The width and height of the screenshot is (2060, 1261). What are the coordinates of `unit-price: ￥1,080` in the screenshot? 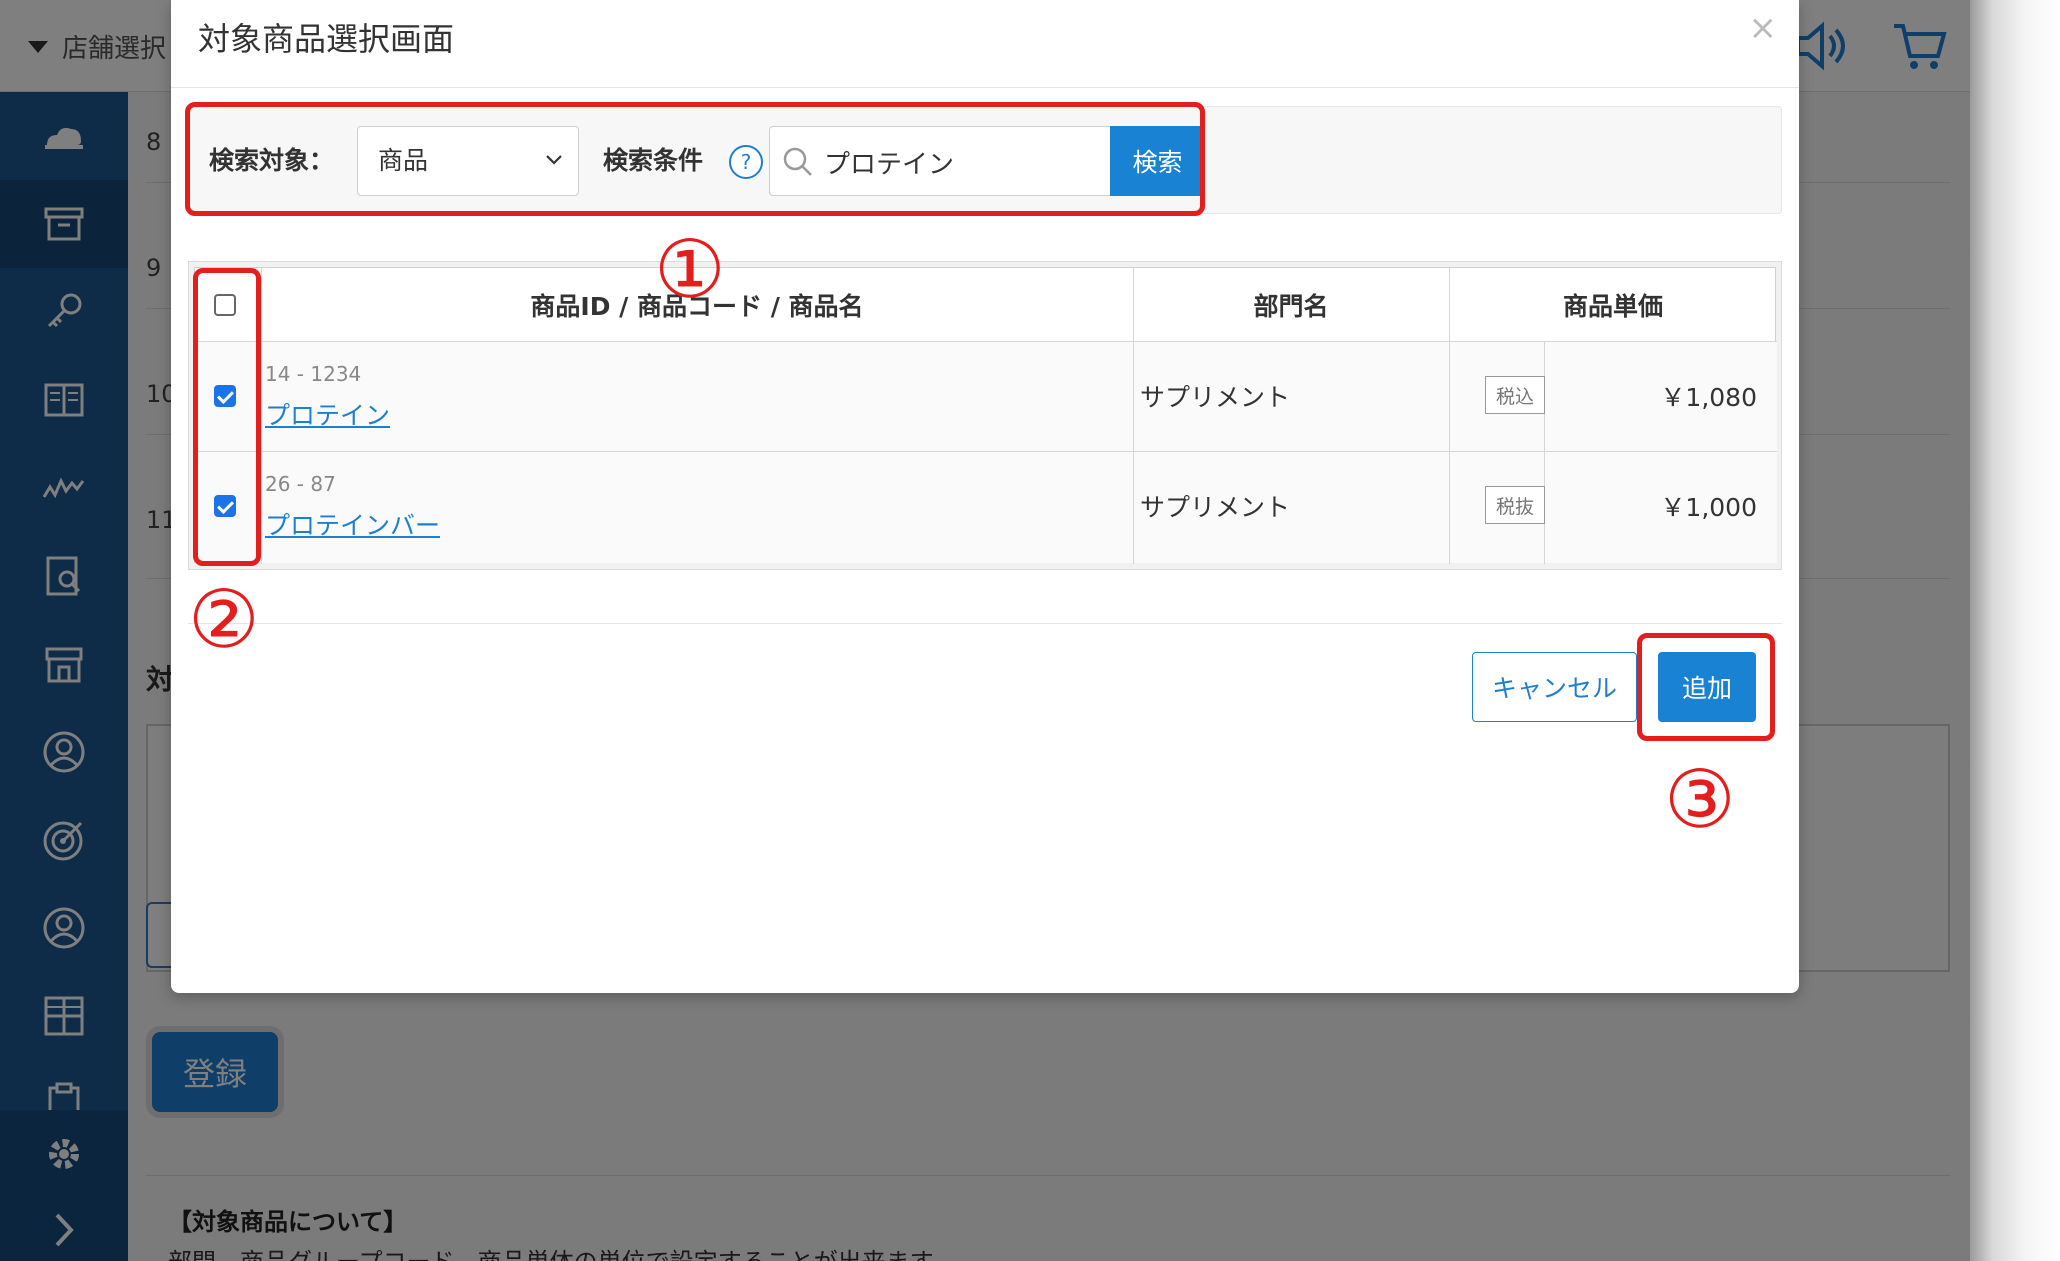 It's located at (1708, 397).